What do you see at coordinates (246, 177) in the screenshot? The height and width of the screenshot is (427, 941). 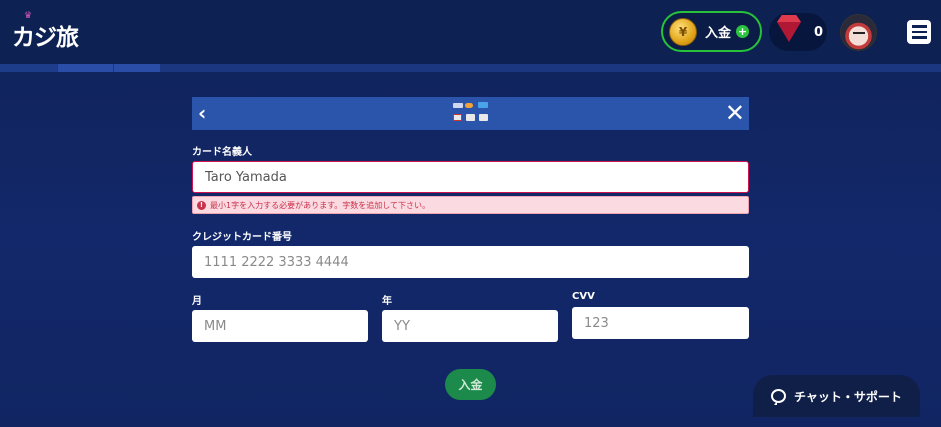 I see `cardholder-value: Taro Yamada` at bounding box center [246, 177].